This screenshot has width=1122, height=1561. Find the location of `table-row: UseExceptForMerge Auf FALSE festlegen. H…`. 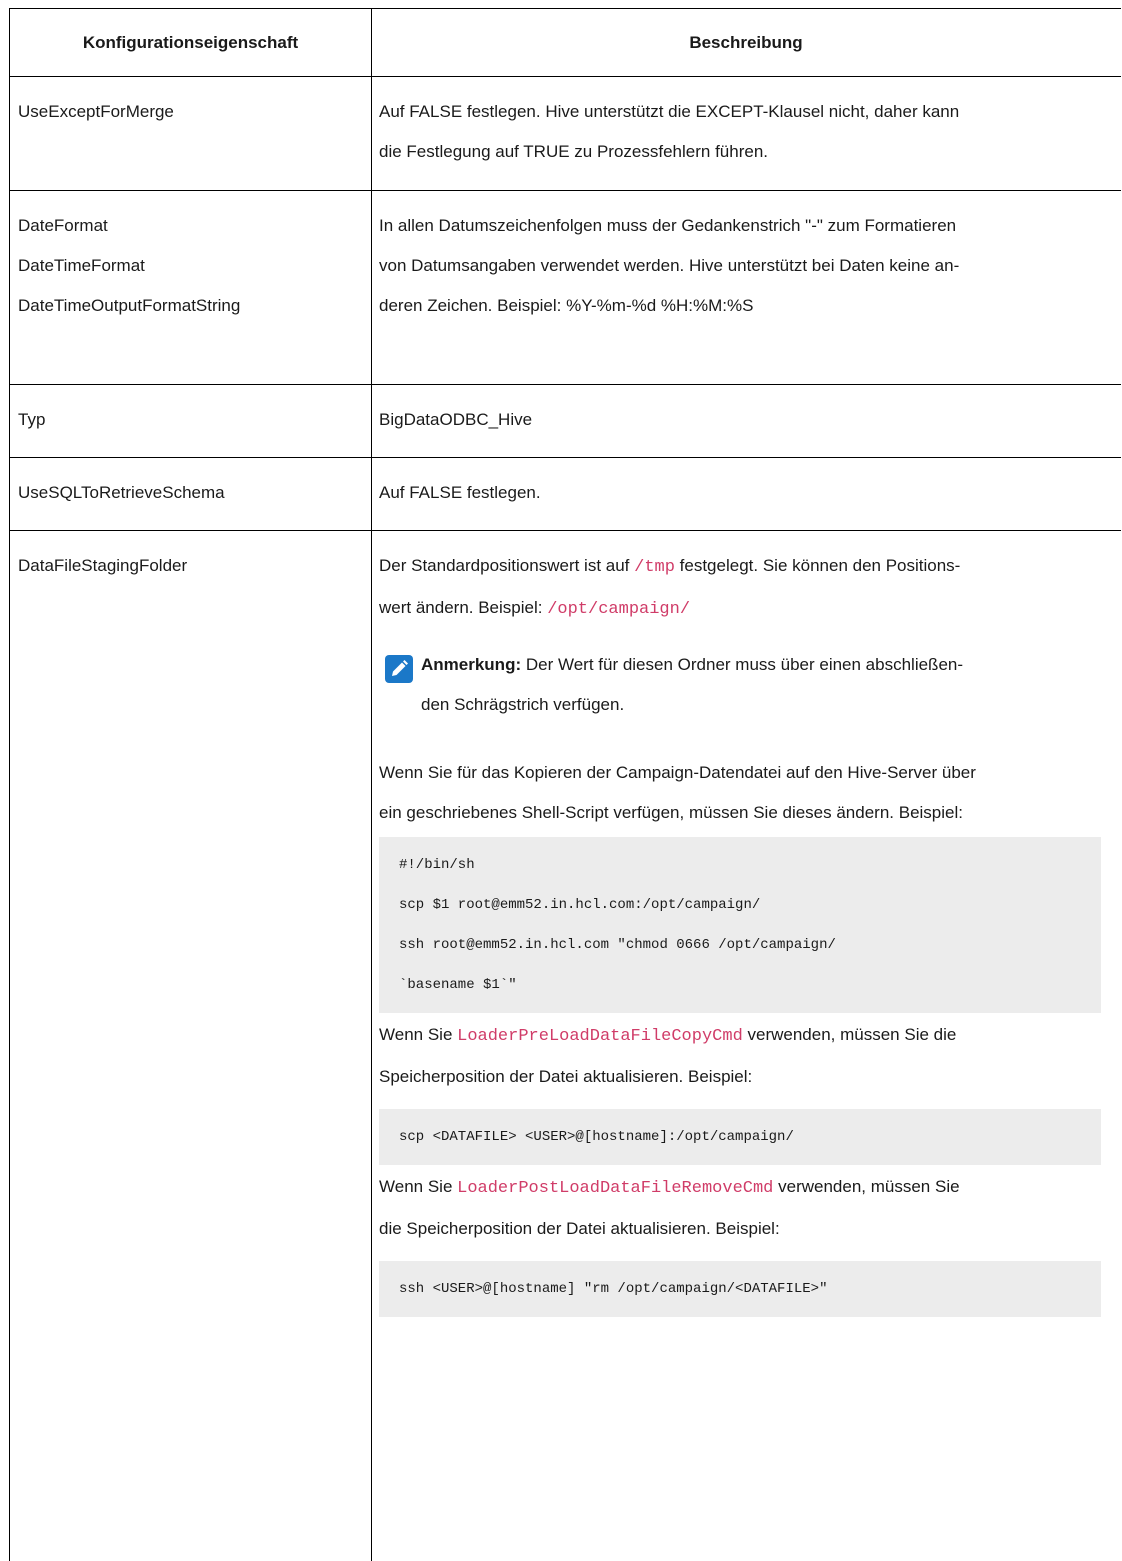

table-row: UseExceptForMerge Auf FALSE festlegen. H… is located at coordinates (565, 134).